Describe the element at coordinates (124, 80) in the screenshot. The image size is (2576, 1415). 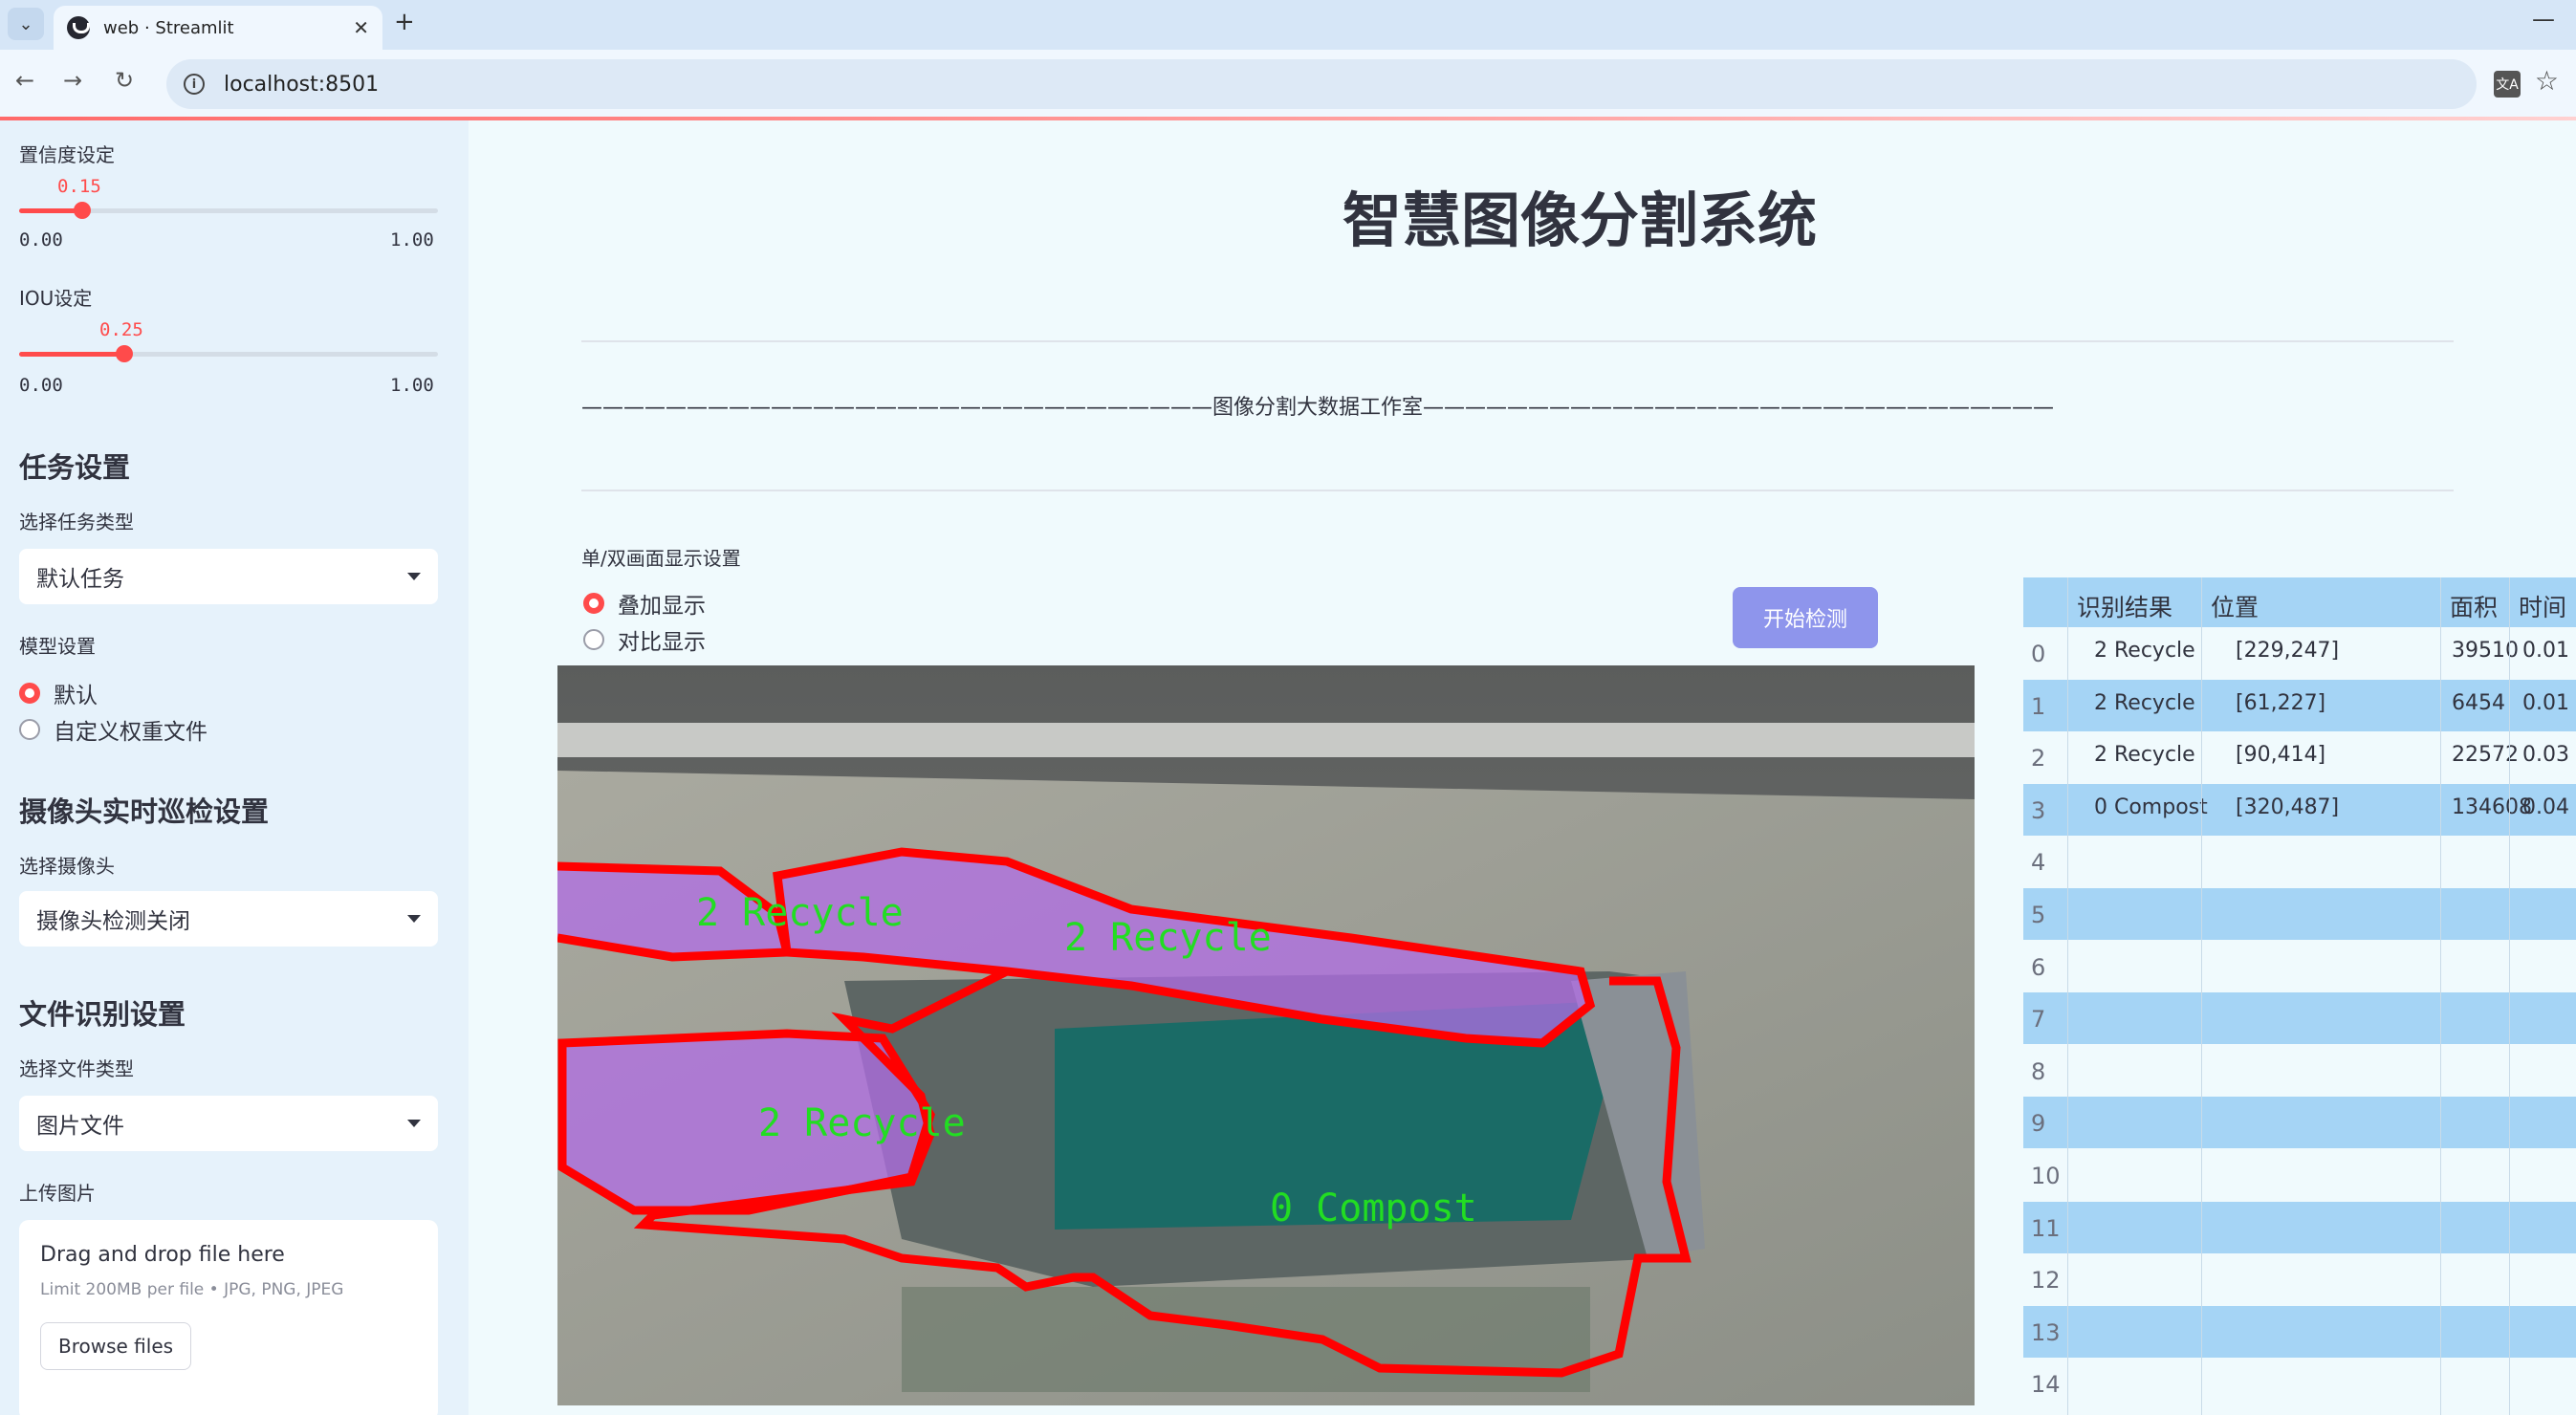
I see `reload-icon: ↻` at that location.